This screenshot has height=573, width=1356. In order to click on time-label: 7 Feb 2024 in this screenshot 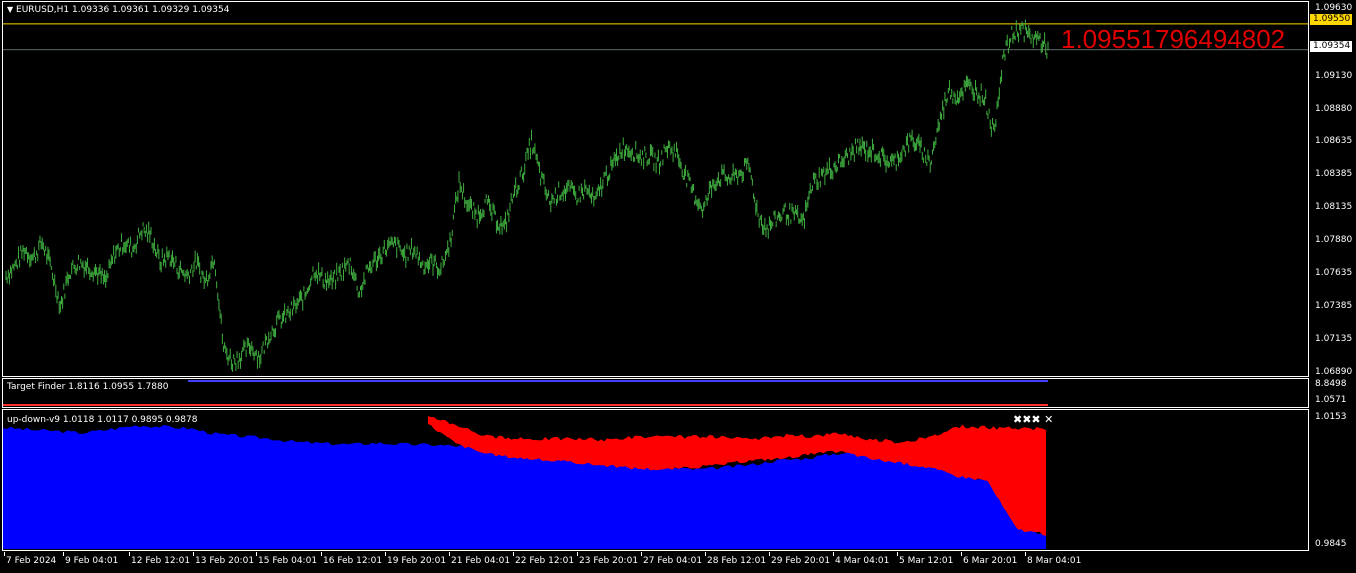, I will do `click(31, 561)`.